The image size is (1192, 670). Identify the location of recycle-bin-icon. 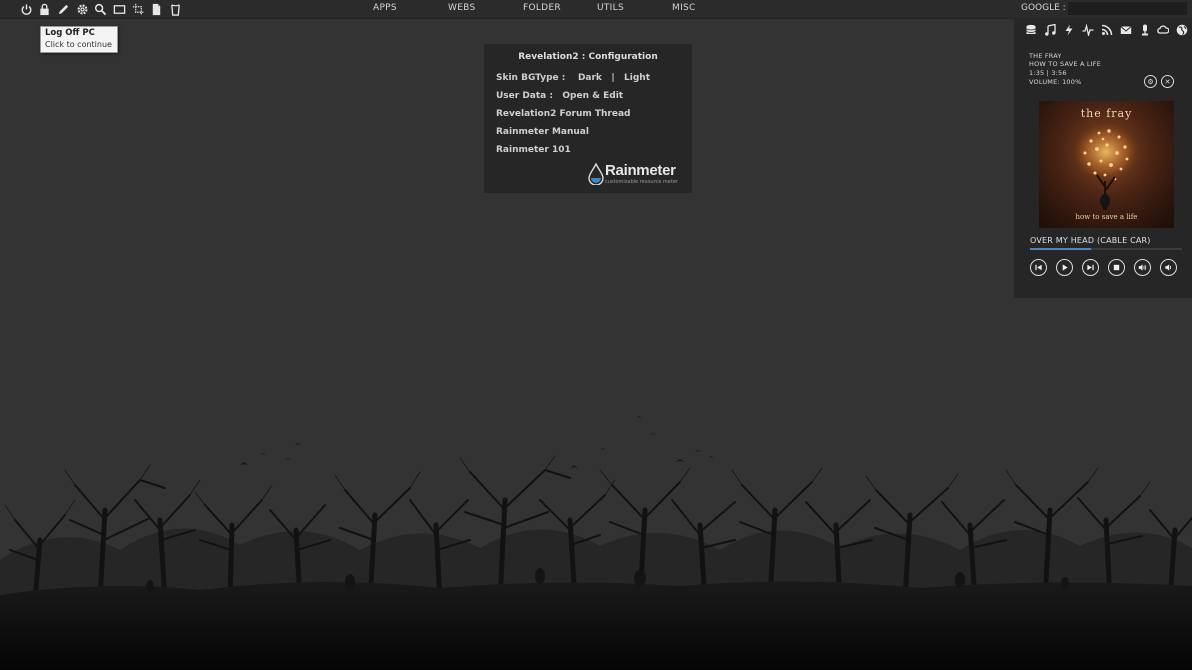
(175, 9).